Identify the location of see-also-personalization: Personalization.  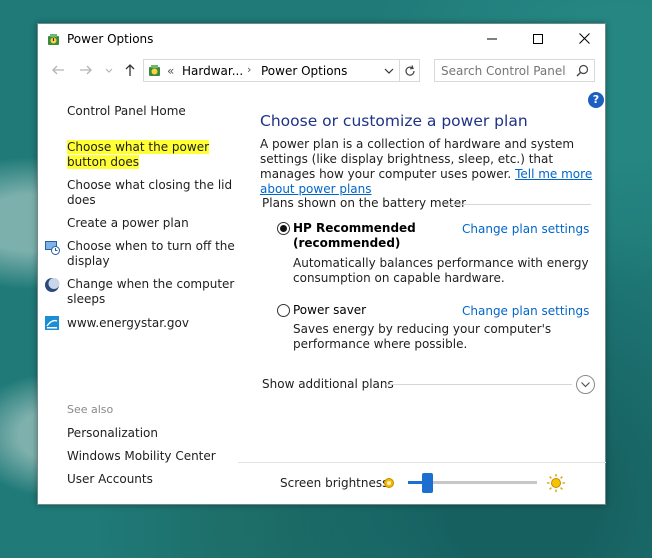
(152, 433).